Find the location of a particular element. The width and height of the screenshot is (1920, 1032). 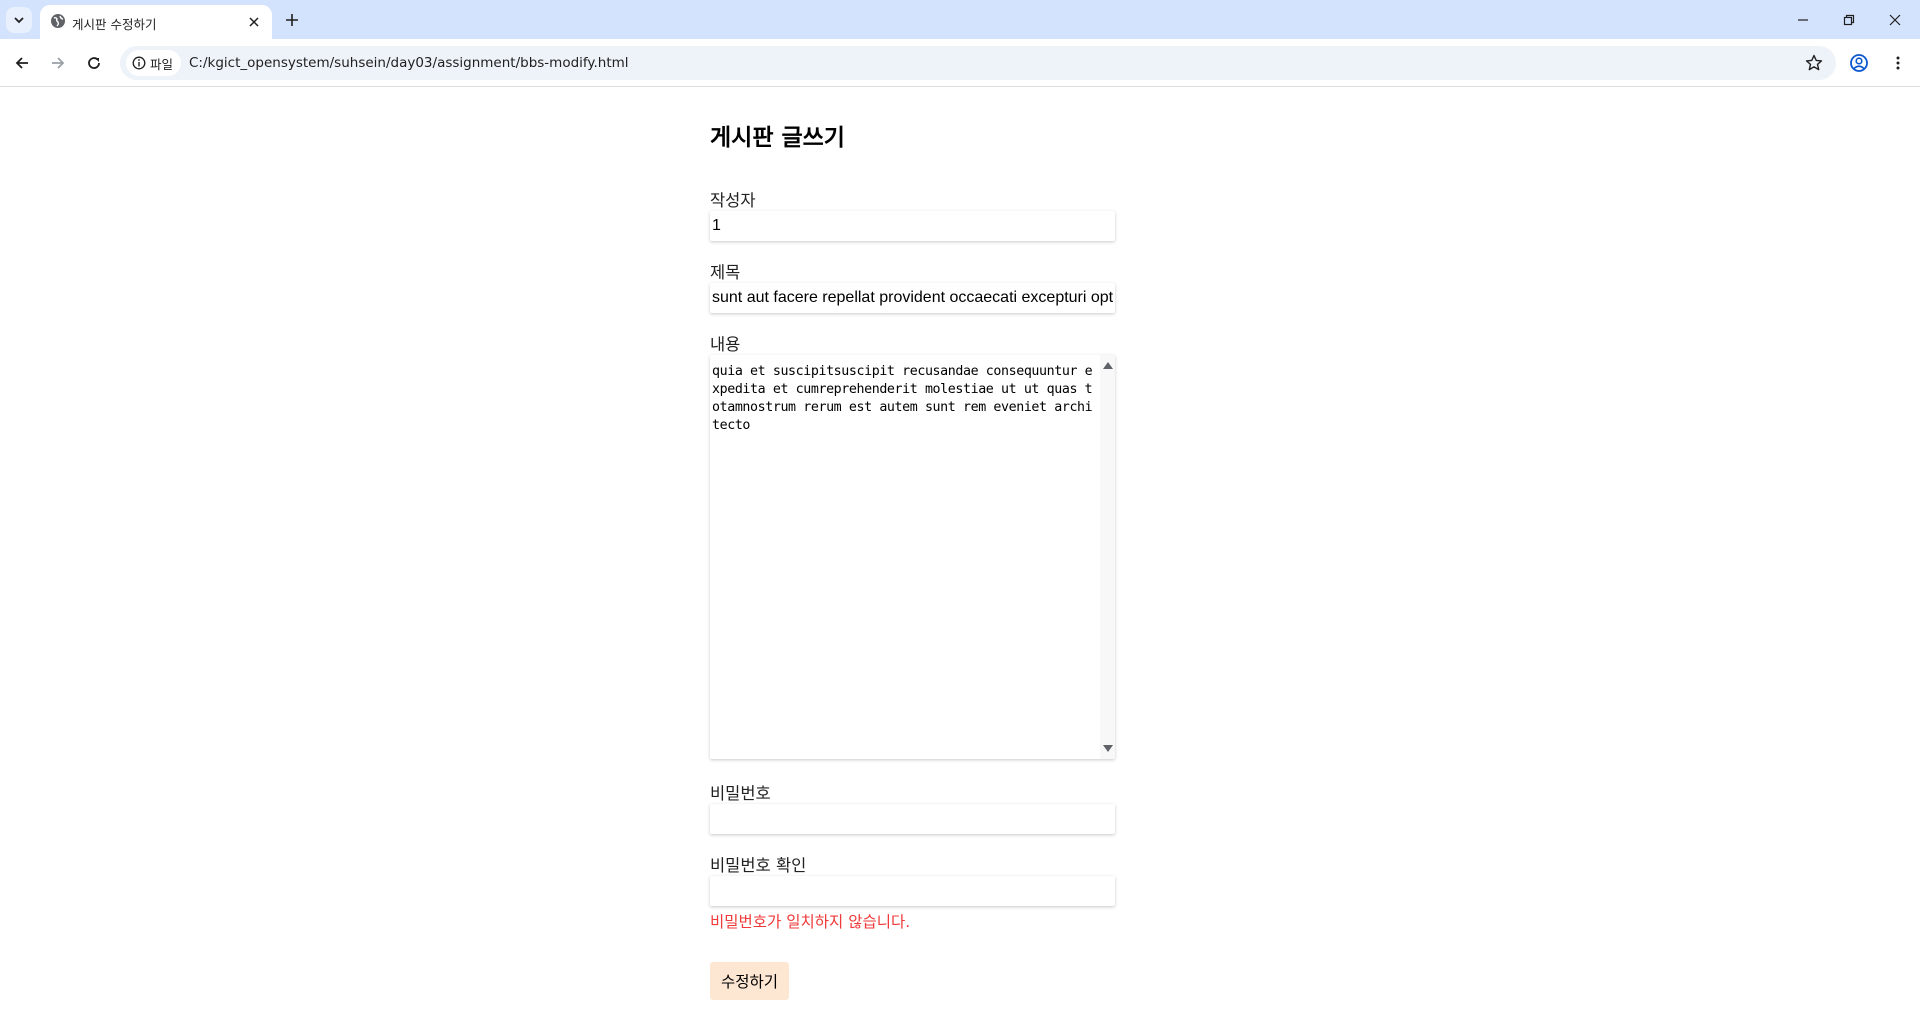

reload-button is located at coordinates (94, 63).